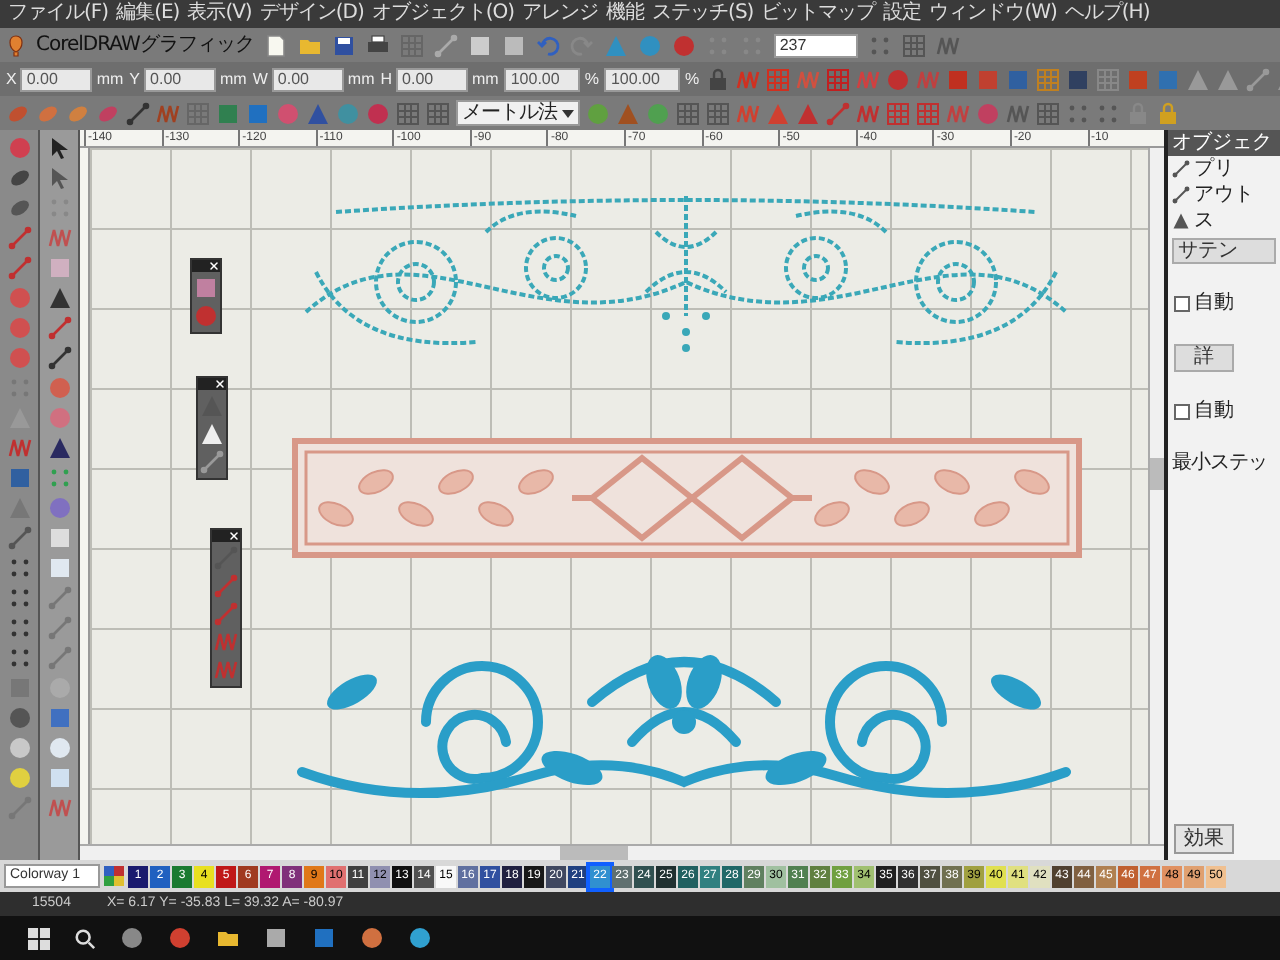 This screenshot has width=1280, height=960. Describe the element at coordinates (85, 938) in the screenshot. I see `search-icon` at that location.